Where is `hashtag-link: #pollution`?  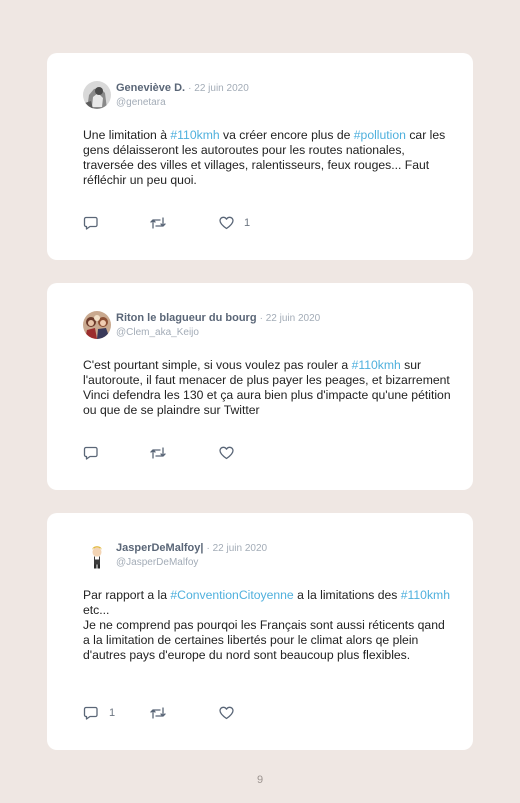
hashtag-link: #pollution is located at coordinates (380, 135).